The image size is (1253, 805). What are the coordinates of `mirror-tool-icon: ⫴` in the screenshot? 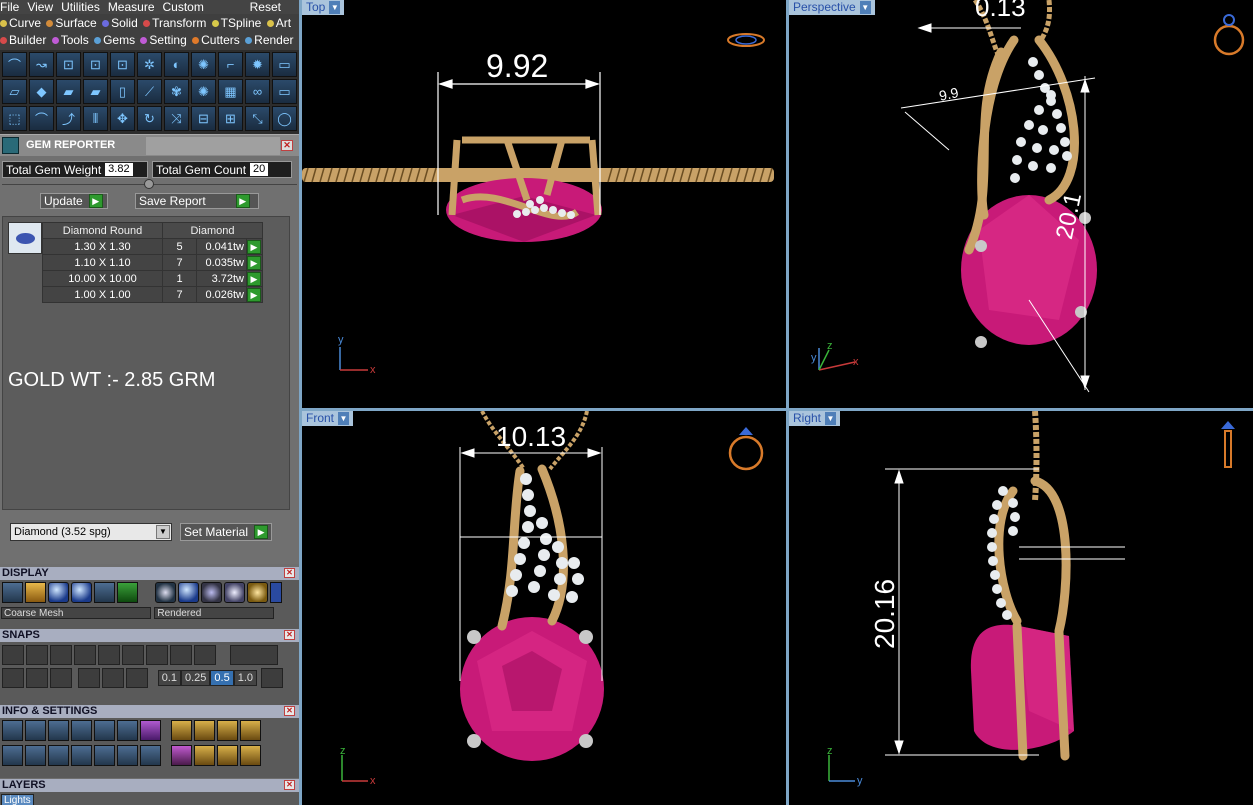 It's located at (95, 118).